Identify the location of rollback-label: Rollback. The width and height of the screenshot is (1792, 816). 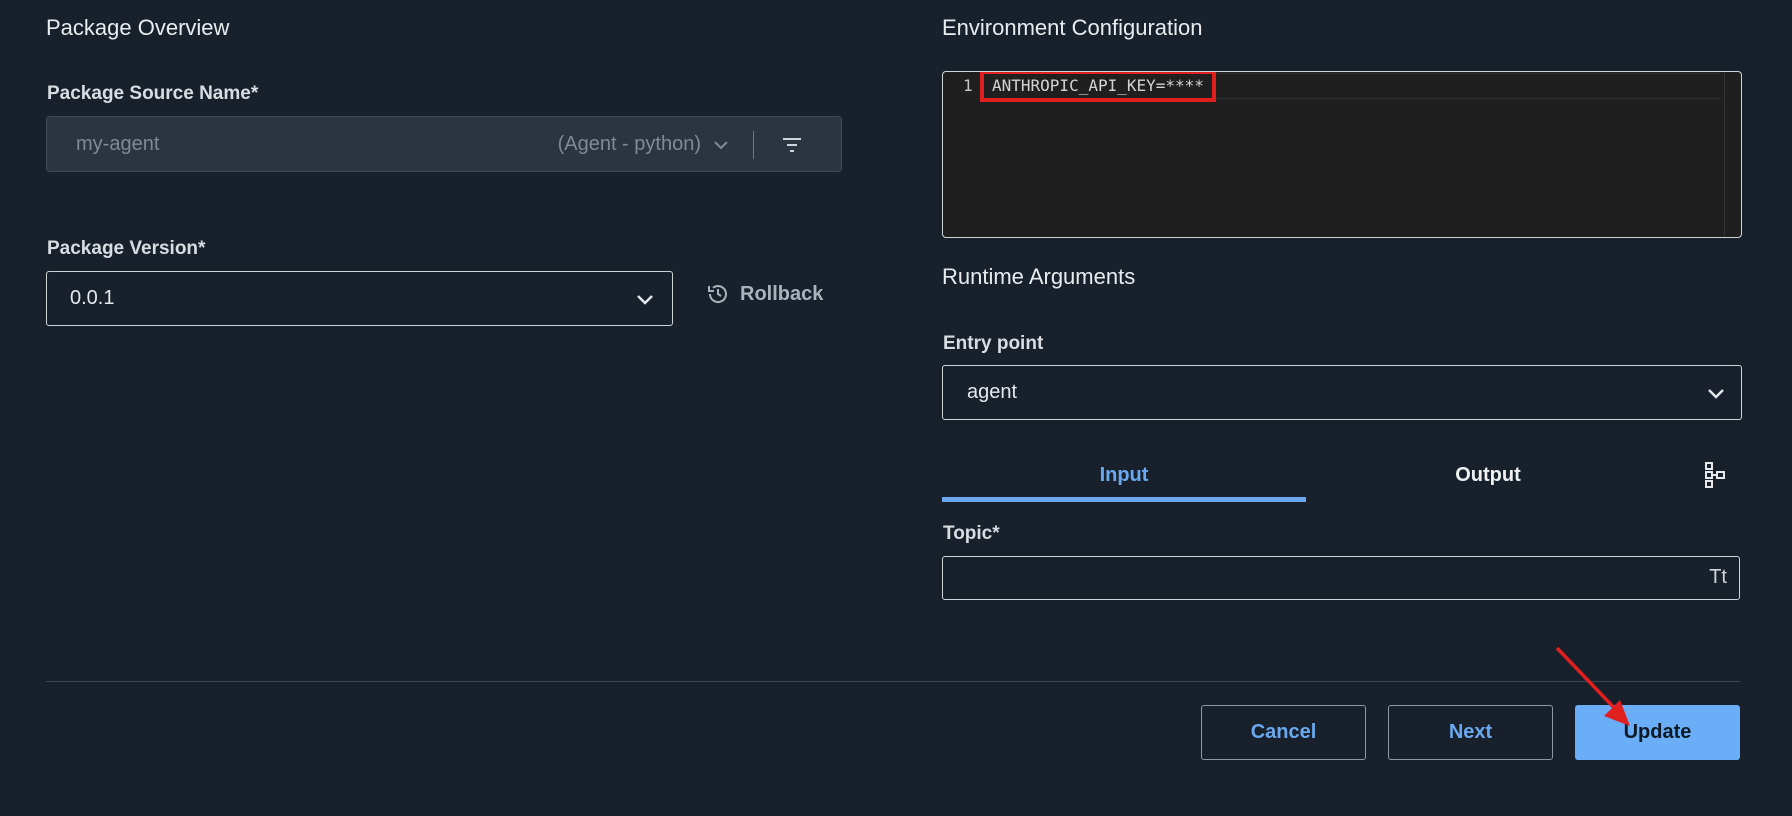
(782, 293).